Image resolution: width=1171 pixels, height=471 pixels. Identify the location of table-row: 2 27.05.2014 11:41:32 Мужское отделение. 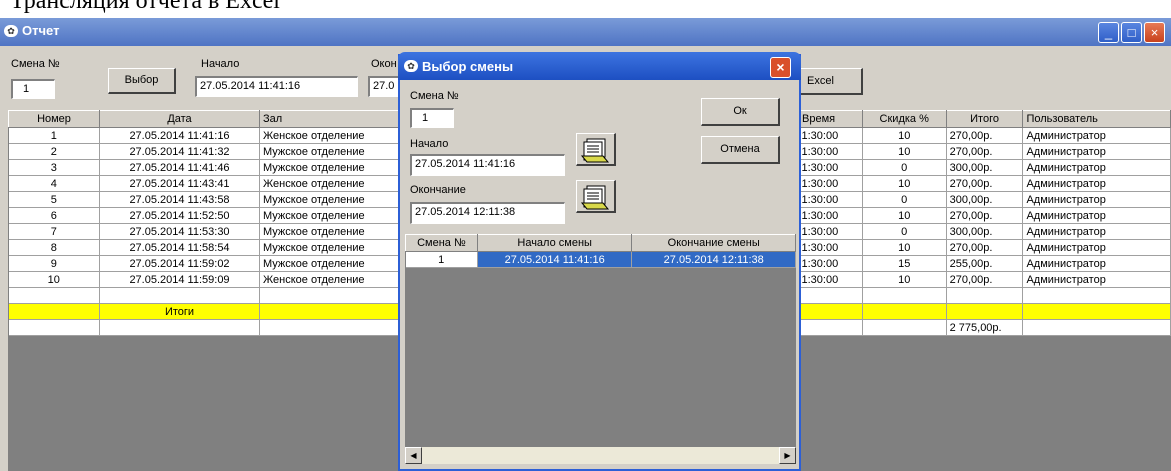
(204, 151).